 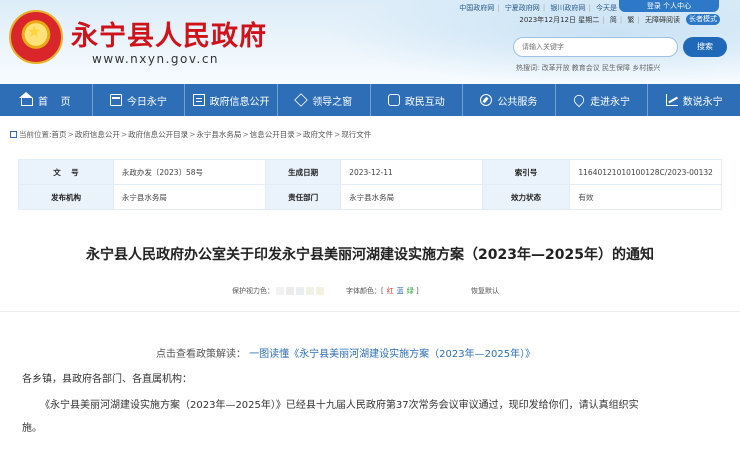 I want to click on simplified-link: 简, so click(x=613, y=20).